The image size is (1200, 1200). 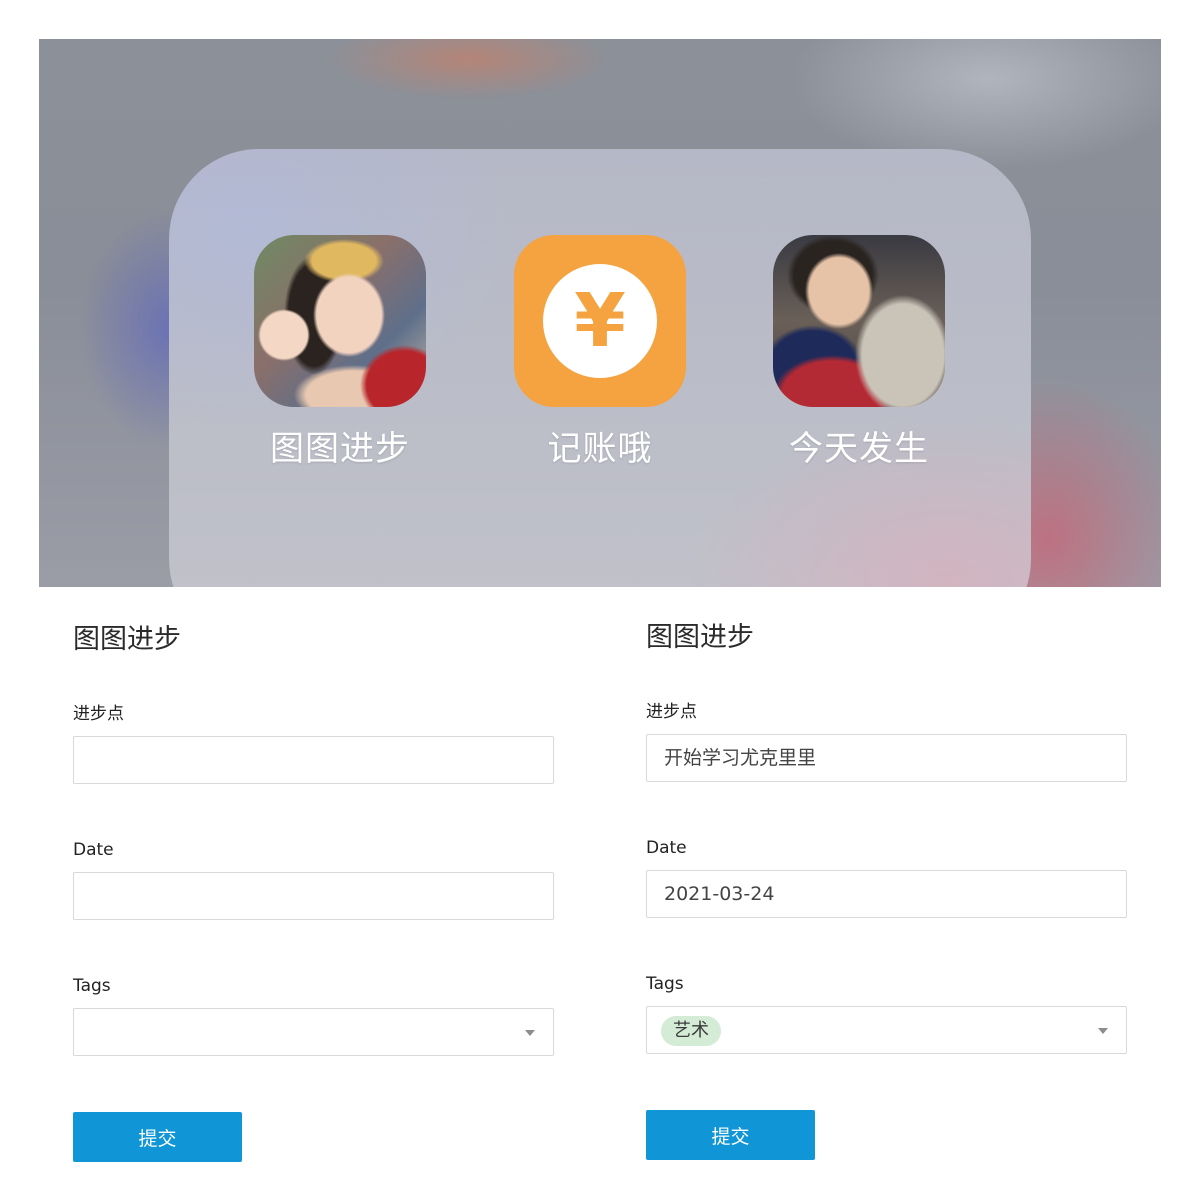 I want to click on yuan-icon: ¥, so click(x=600, y=321).